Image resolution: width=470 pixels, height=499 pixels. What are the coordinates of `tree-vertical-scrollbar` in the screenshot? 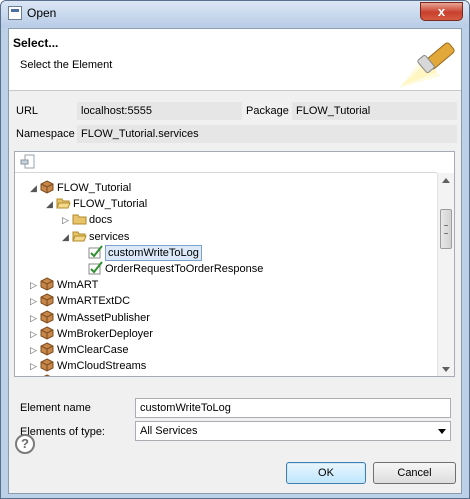 It's located at (445, 274).